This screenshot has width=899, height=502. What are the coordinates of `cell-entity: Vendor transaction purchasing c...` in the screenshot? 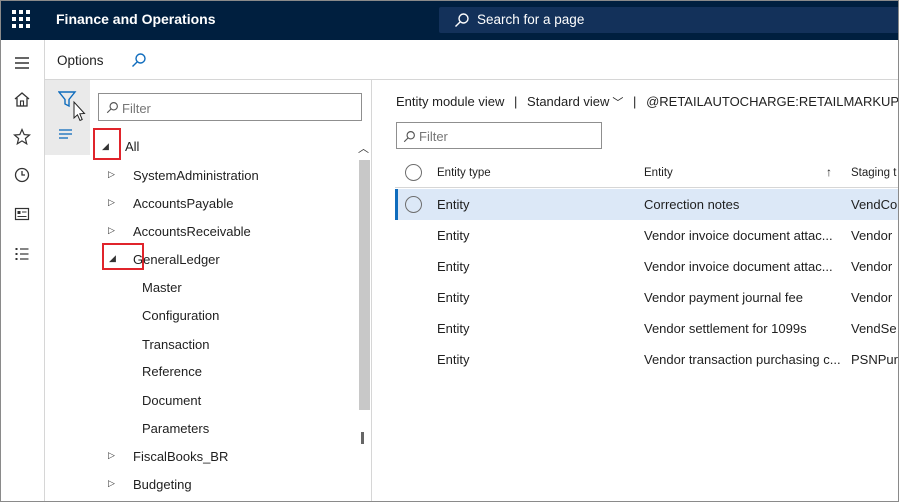 It's located at (742, 359).